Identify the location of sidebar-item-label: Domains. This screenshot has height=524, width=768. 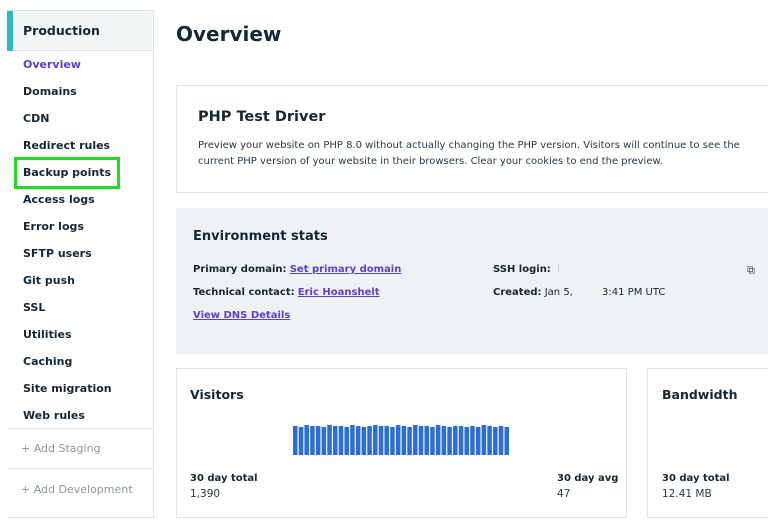
(50, 91).